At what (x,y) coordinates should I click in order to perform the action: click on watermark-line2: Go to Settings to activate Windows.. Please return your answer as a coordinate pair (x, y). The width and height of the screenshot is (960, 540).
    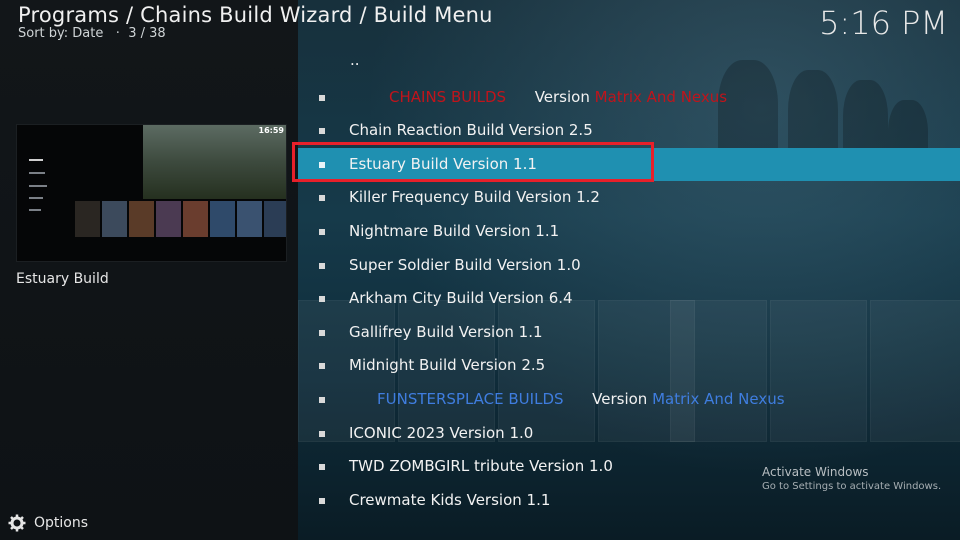
    Looking at the image, I should click on (852, 486).